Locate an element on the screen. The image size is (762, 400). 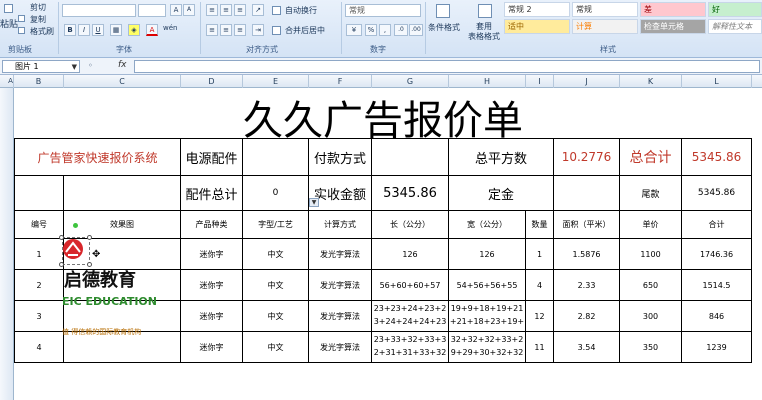
rotation-handle is located at coordinates (75, 225).